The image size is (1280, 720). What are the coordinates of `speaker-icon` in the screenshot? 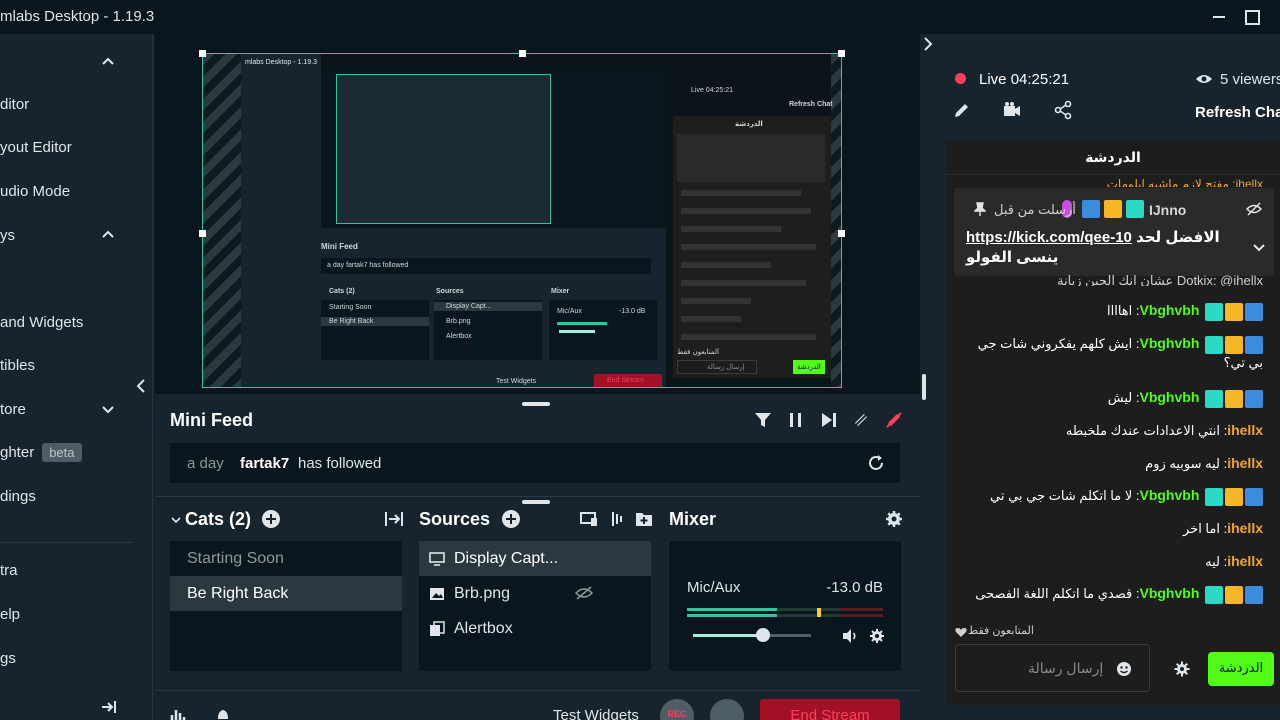 It's located at (850, 636).